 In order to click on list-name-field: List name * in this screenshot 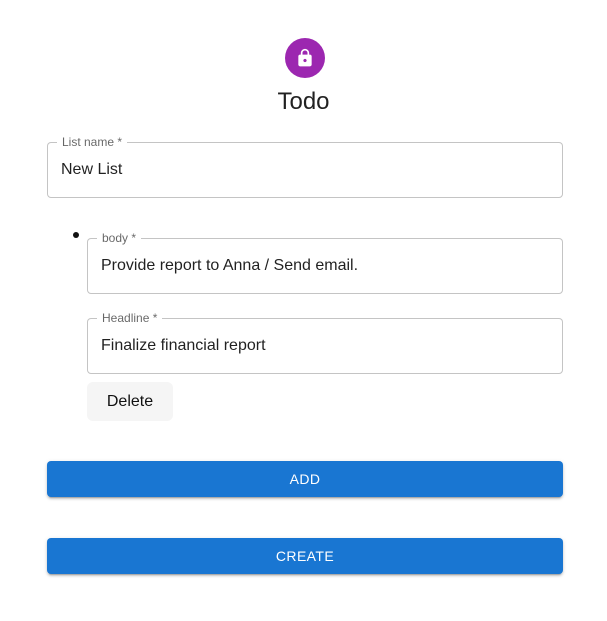, I will do `click(305, 166)`.